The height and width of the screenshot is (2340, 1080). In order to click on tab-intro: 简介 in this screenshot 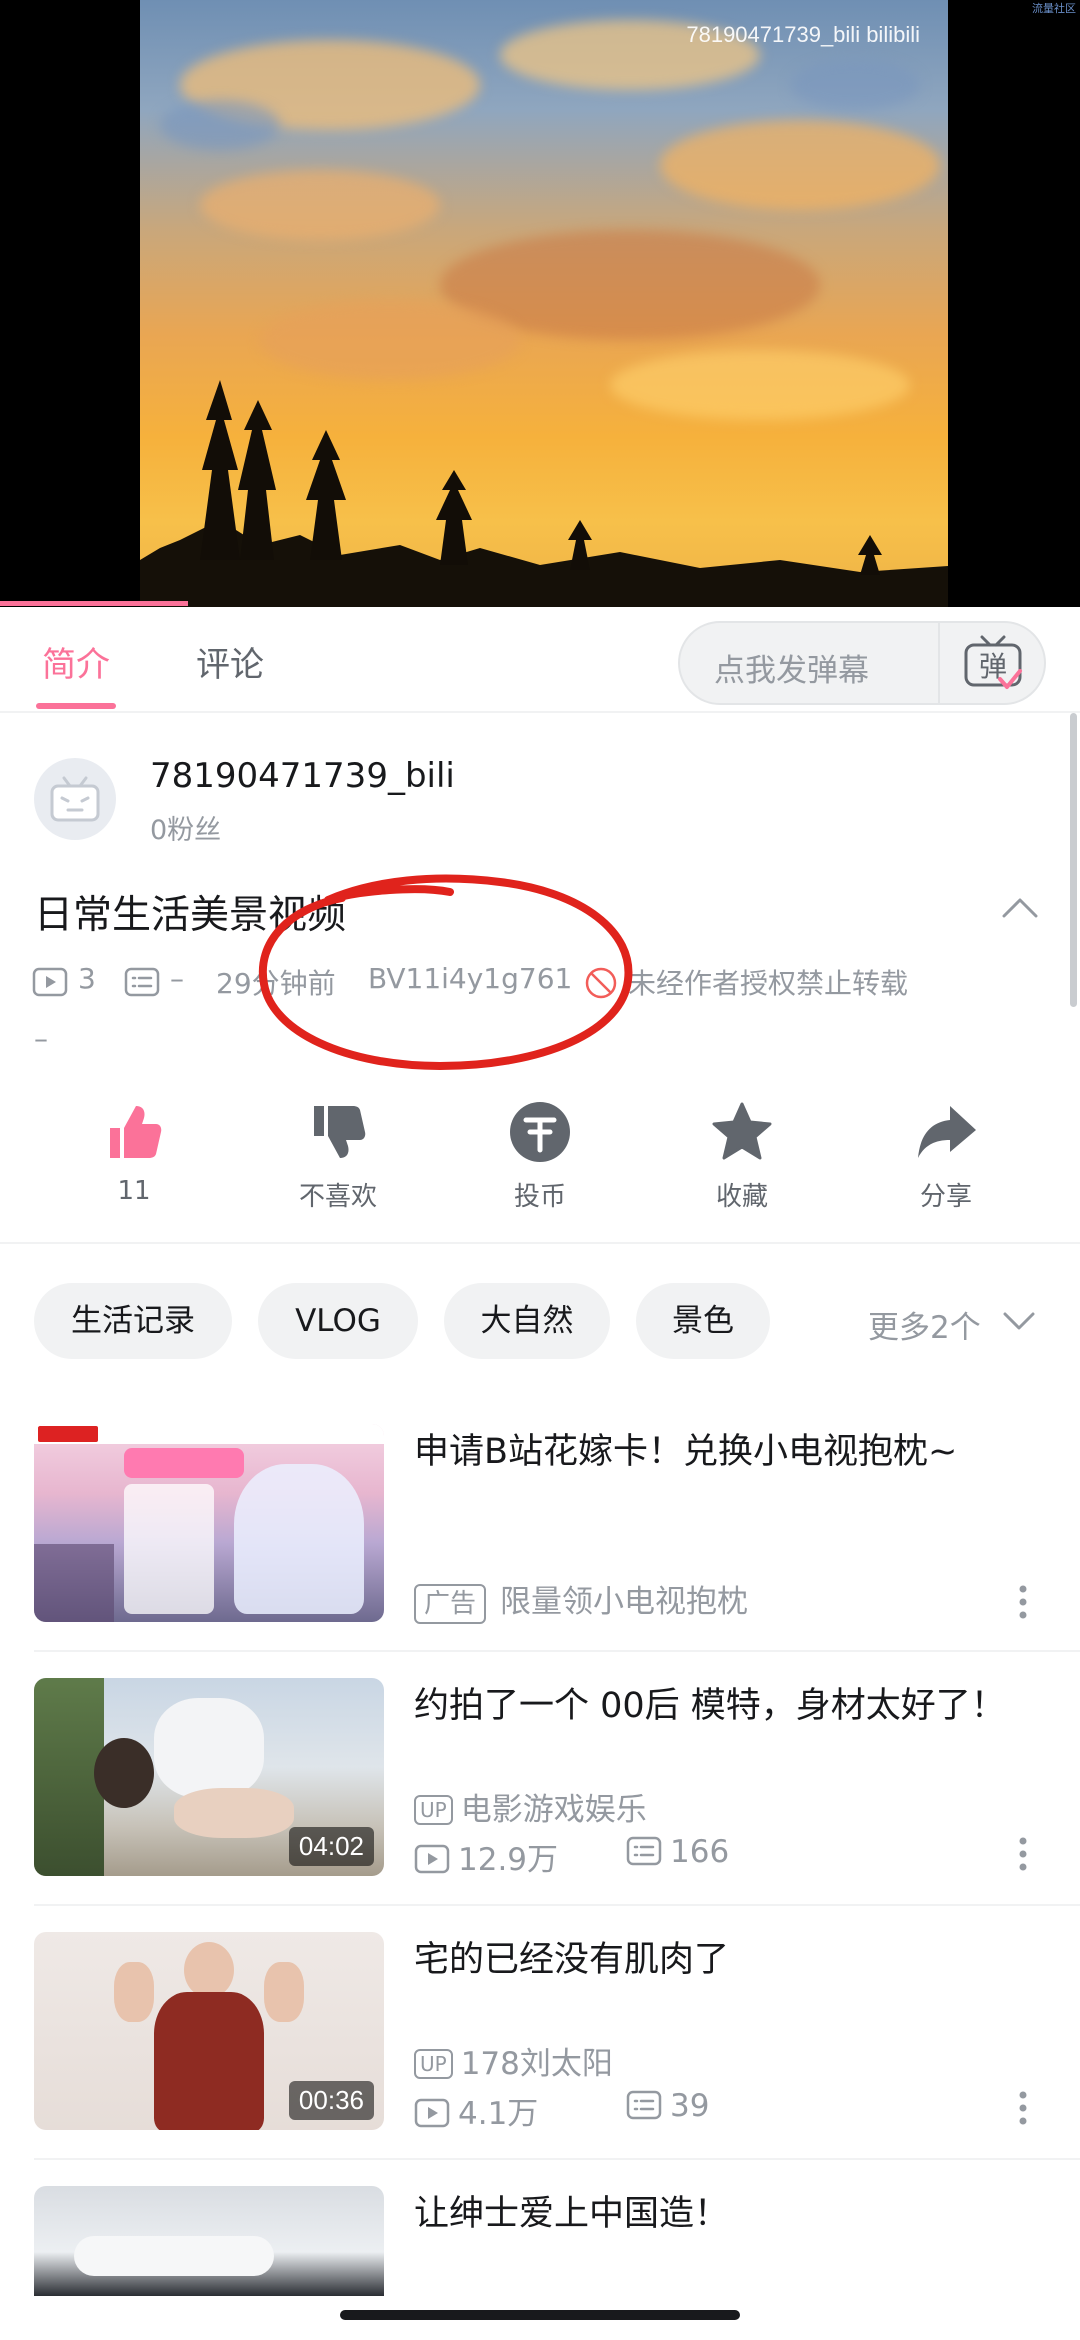, I will do `click(76, 661)`.